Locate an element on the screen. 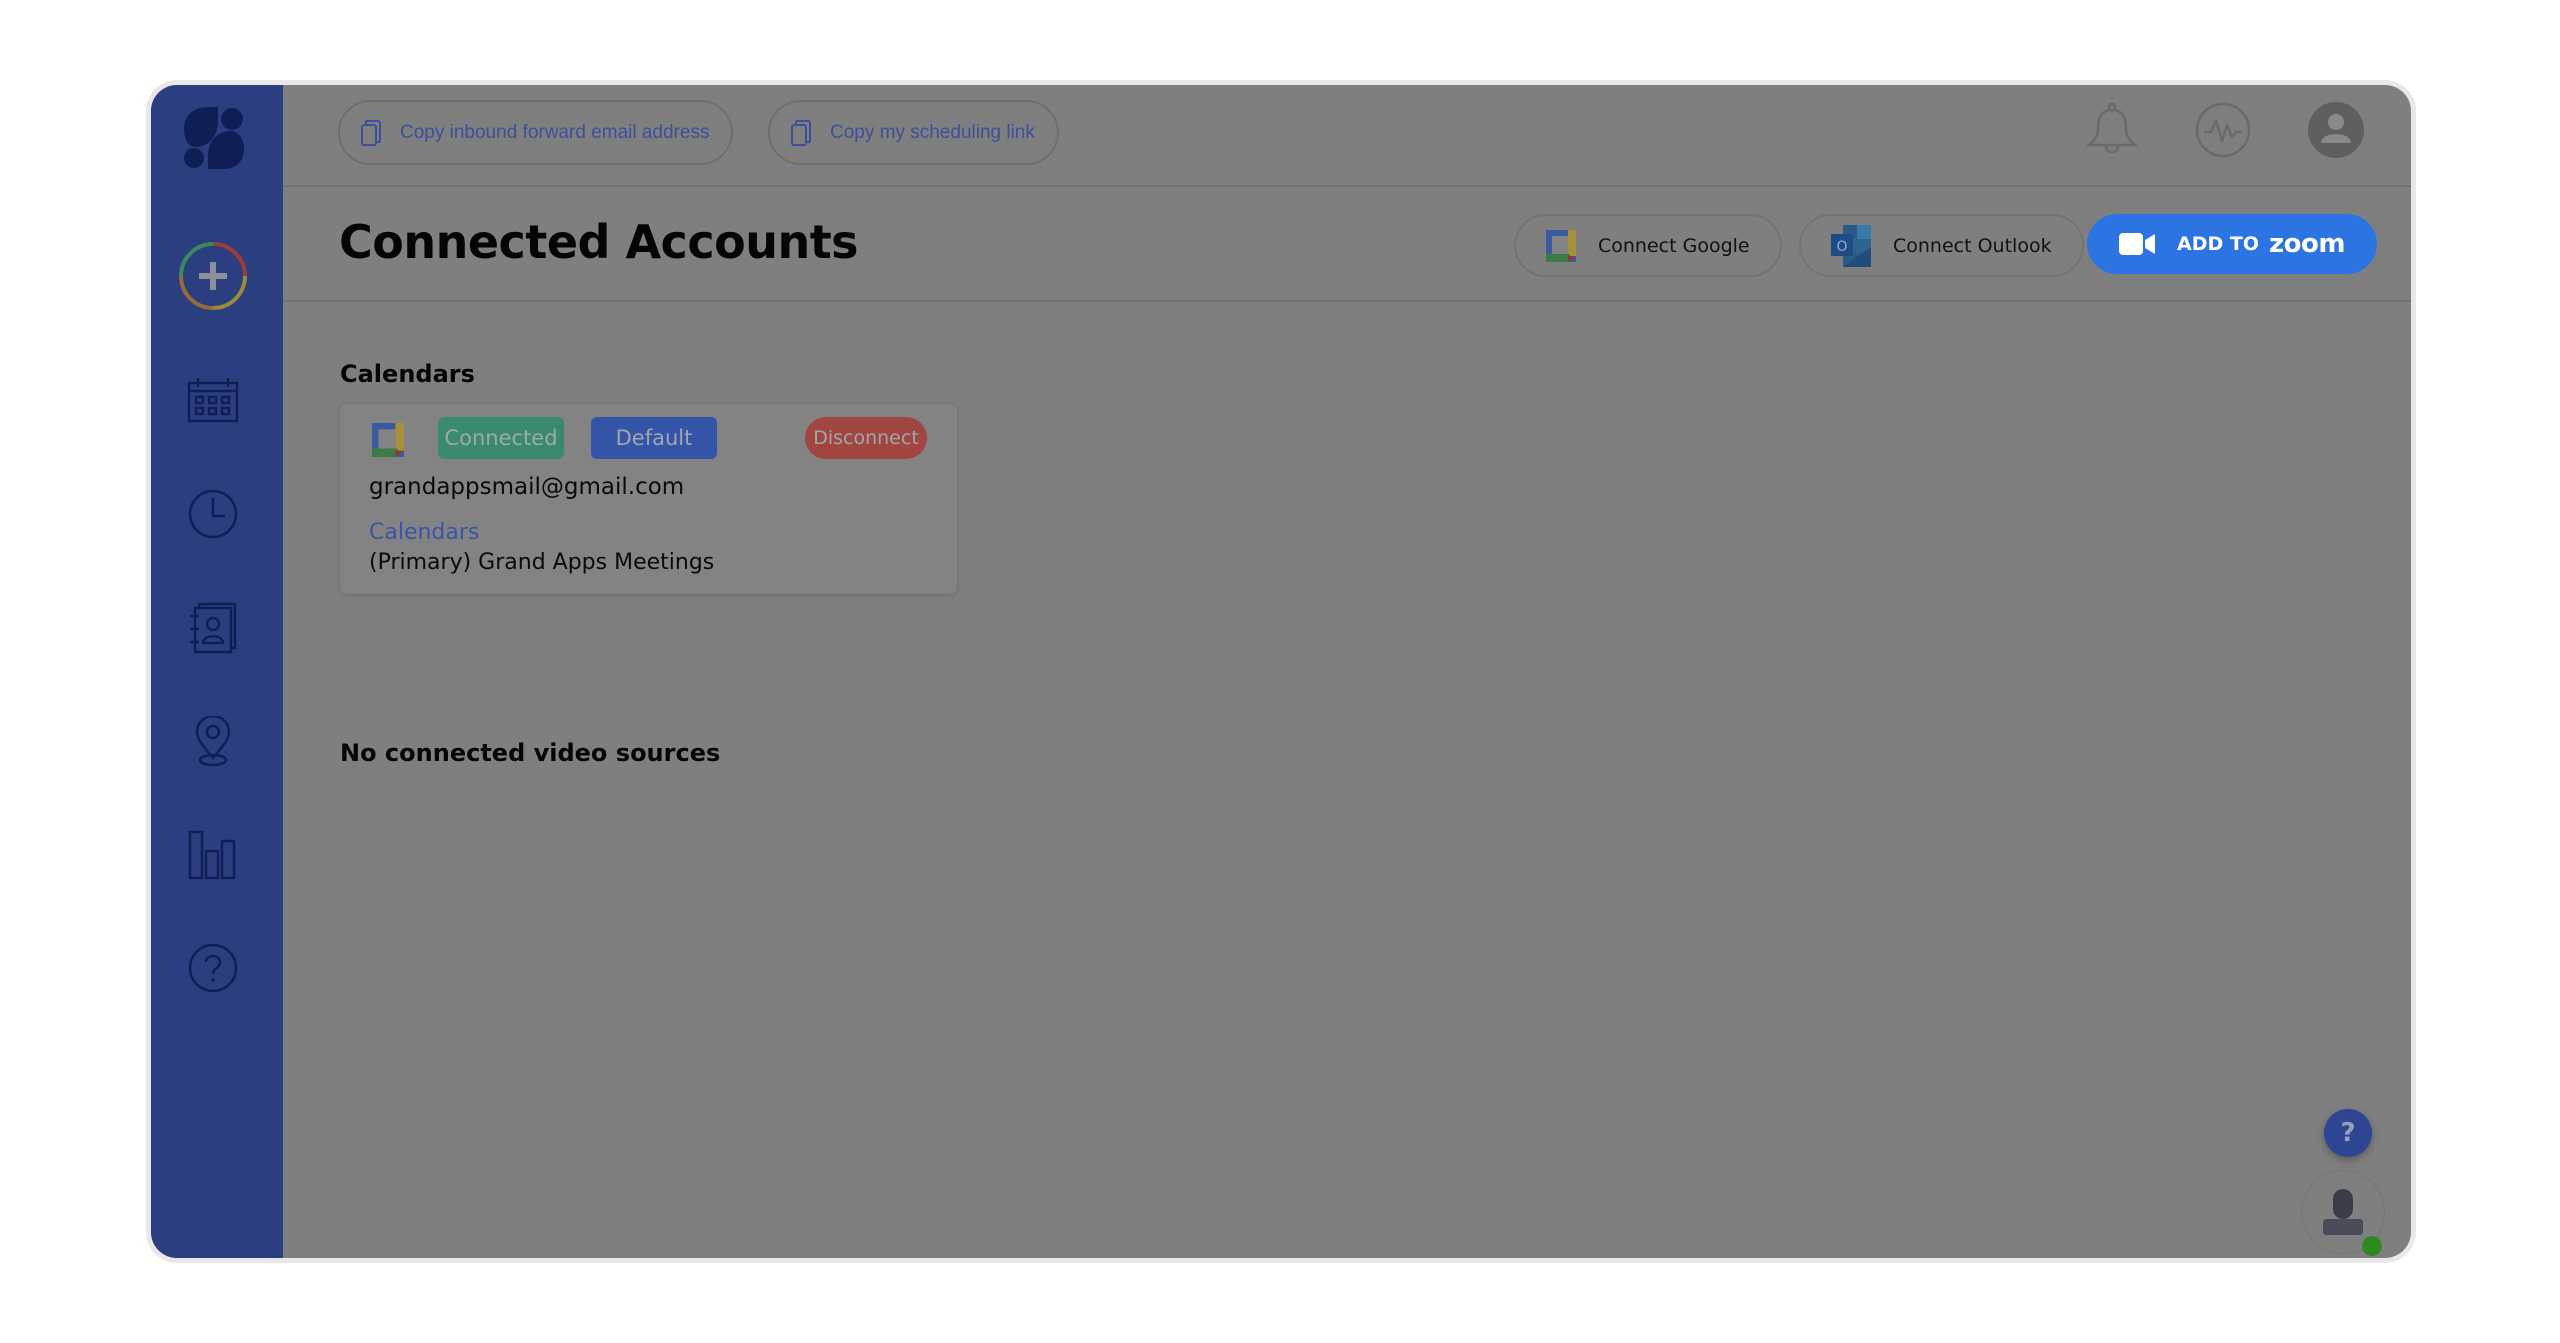 This screenshot has width=2560, height=1343. default-badge: Default is located at coordinates (654, 438).